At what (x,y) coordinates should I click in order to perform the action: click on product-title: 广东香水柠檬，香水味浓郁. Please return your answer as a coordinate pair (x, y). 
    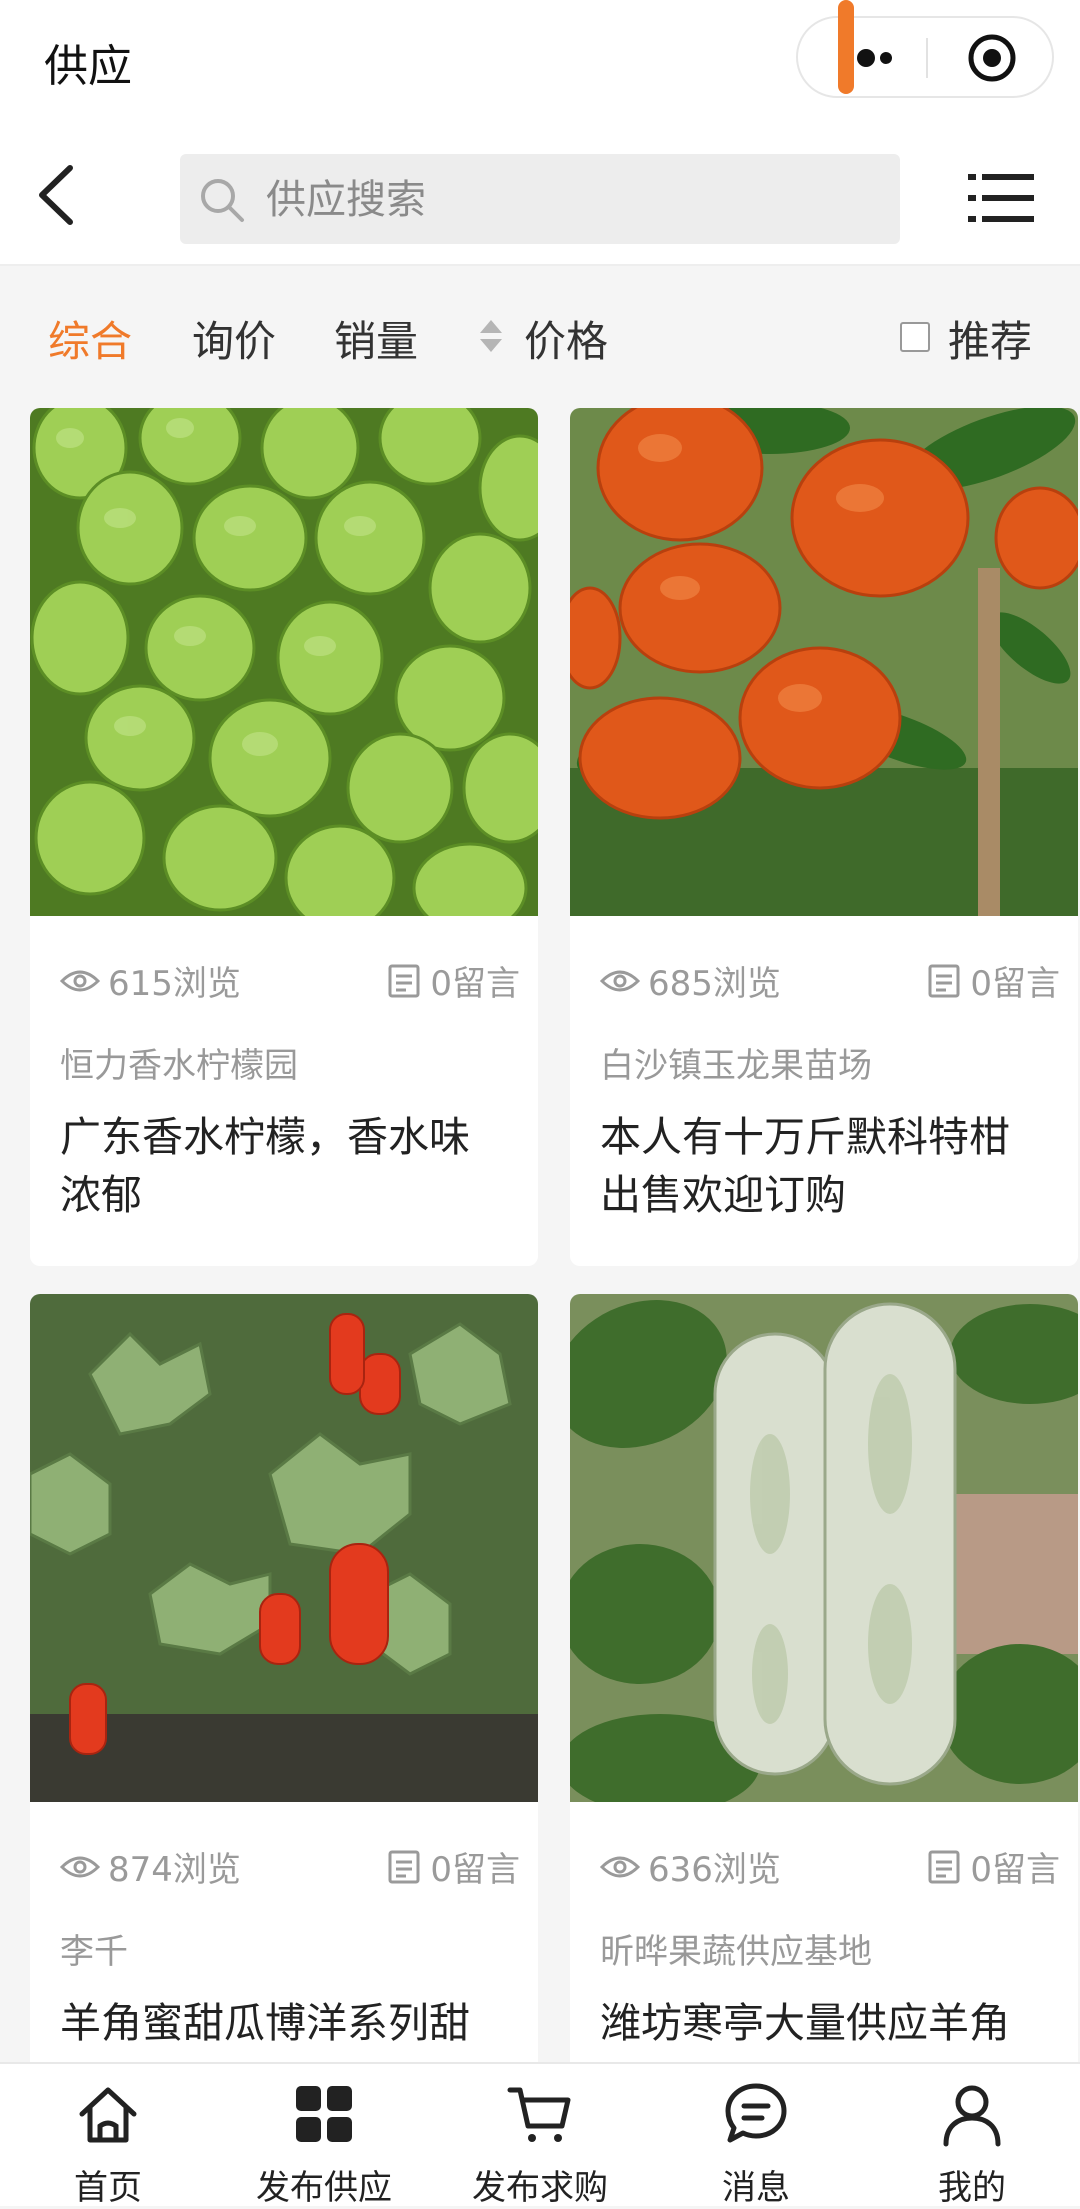
    Looking at the image, I should click on (285, 1166).